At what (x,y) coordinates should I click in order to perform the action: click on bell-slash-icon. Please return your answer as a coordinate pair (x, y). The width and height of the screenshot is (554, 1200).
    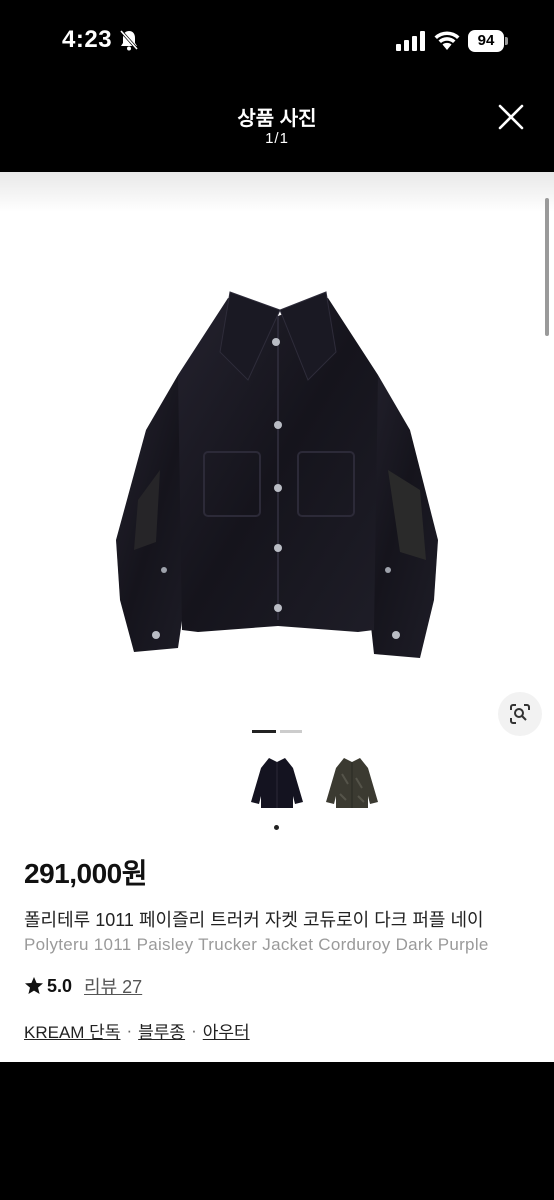
    Looking at the image, I should click on (129, 40).